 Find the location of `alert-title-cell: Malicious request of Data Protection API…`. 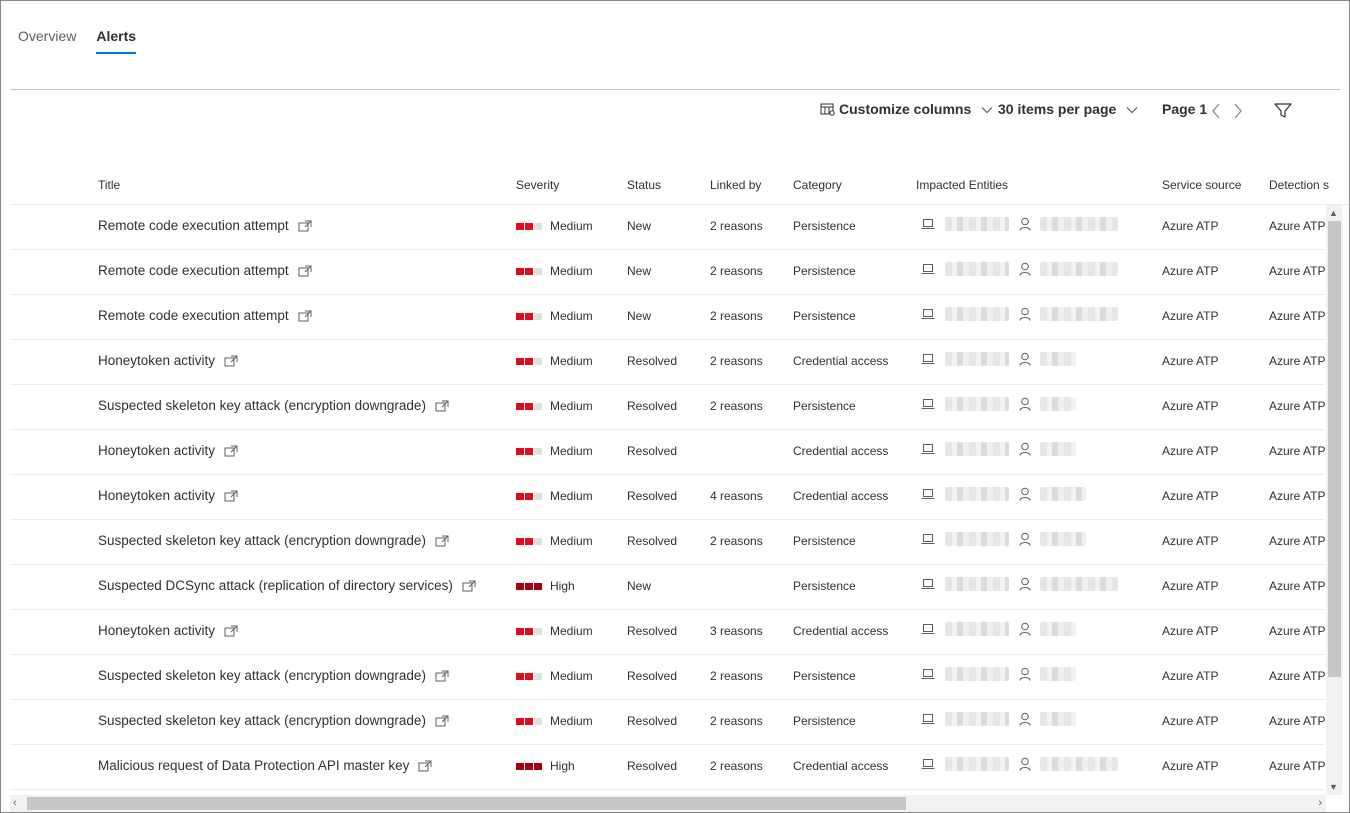

alert-title-cell: Malicious request of Data Protection API… is located at coordinates (265, 765).